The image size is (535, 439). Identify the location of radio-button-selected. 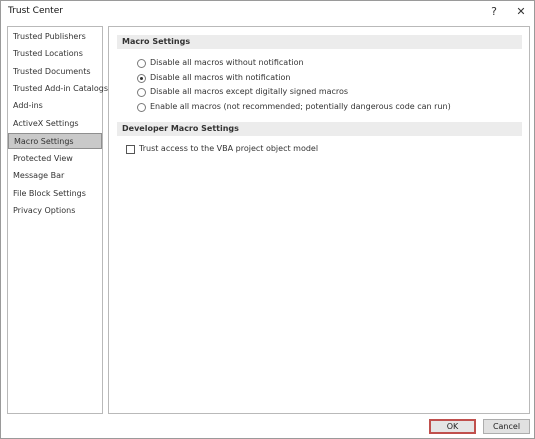
(141, 78).